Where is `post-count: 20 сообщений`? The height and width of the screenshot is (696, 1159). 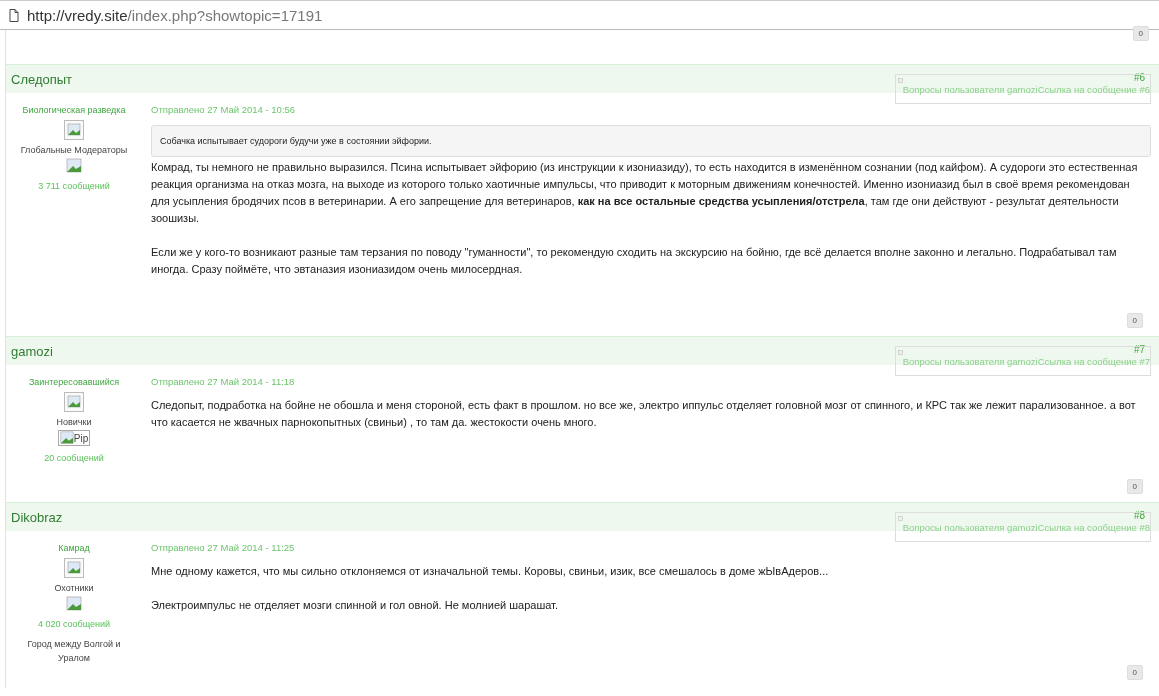
post-count: 20 сообщений is located at coordinates (74, 458).